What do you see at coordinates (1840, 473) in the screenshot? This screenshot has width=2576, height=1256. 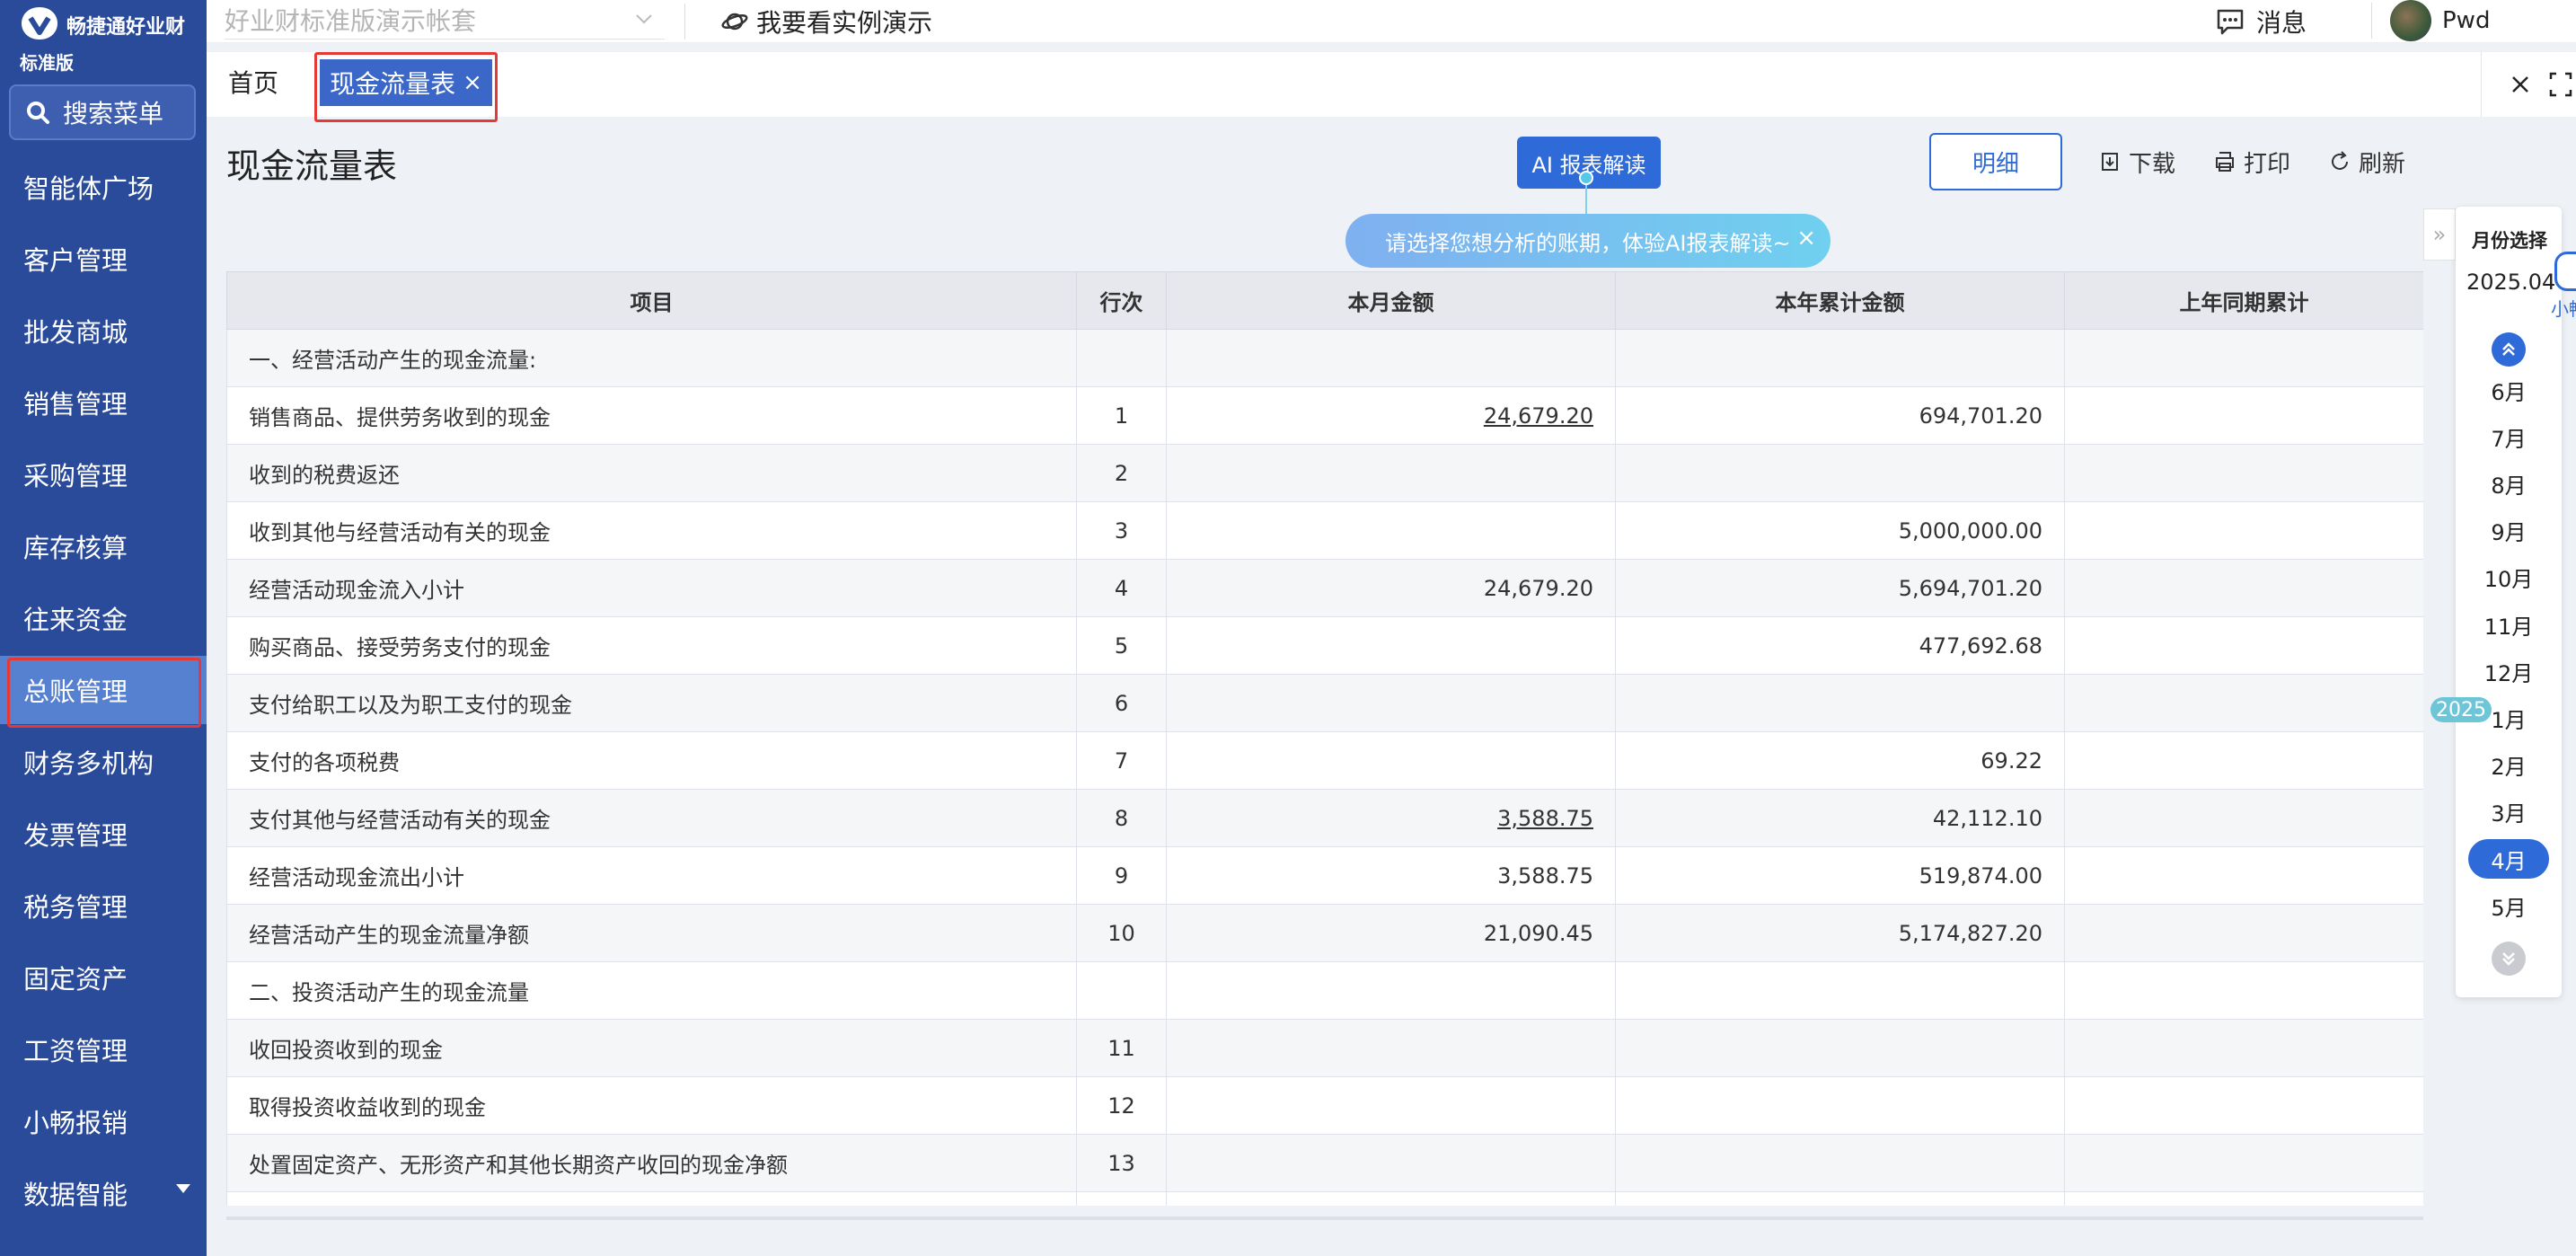 I see `cell-ytd` at bounding box center [1840, 473].